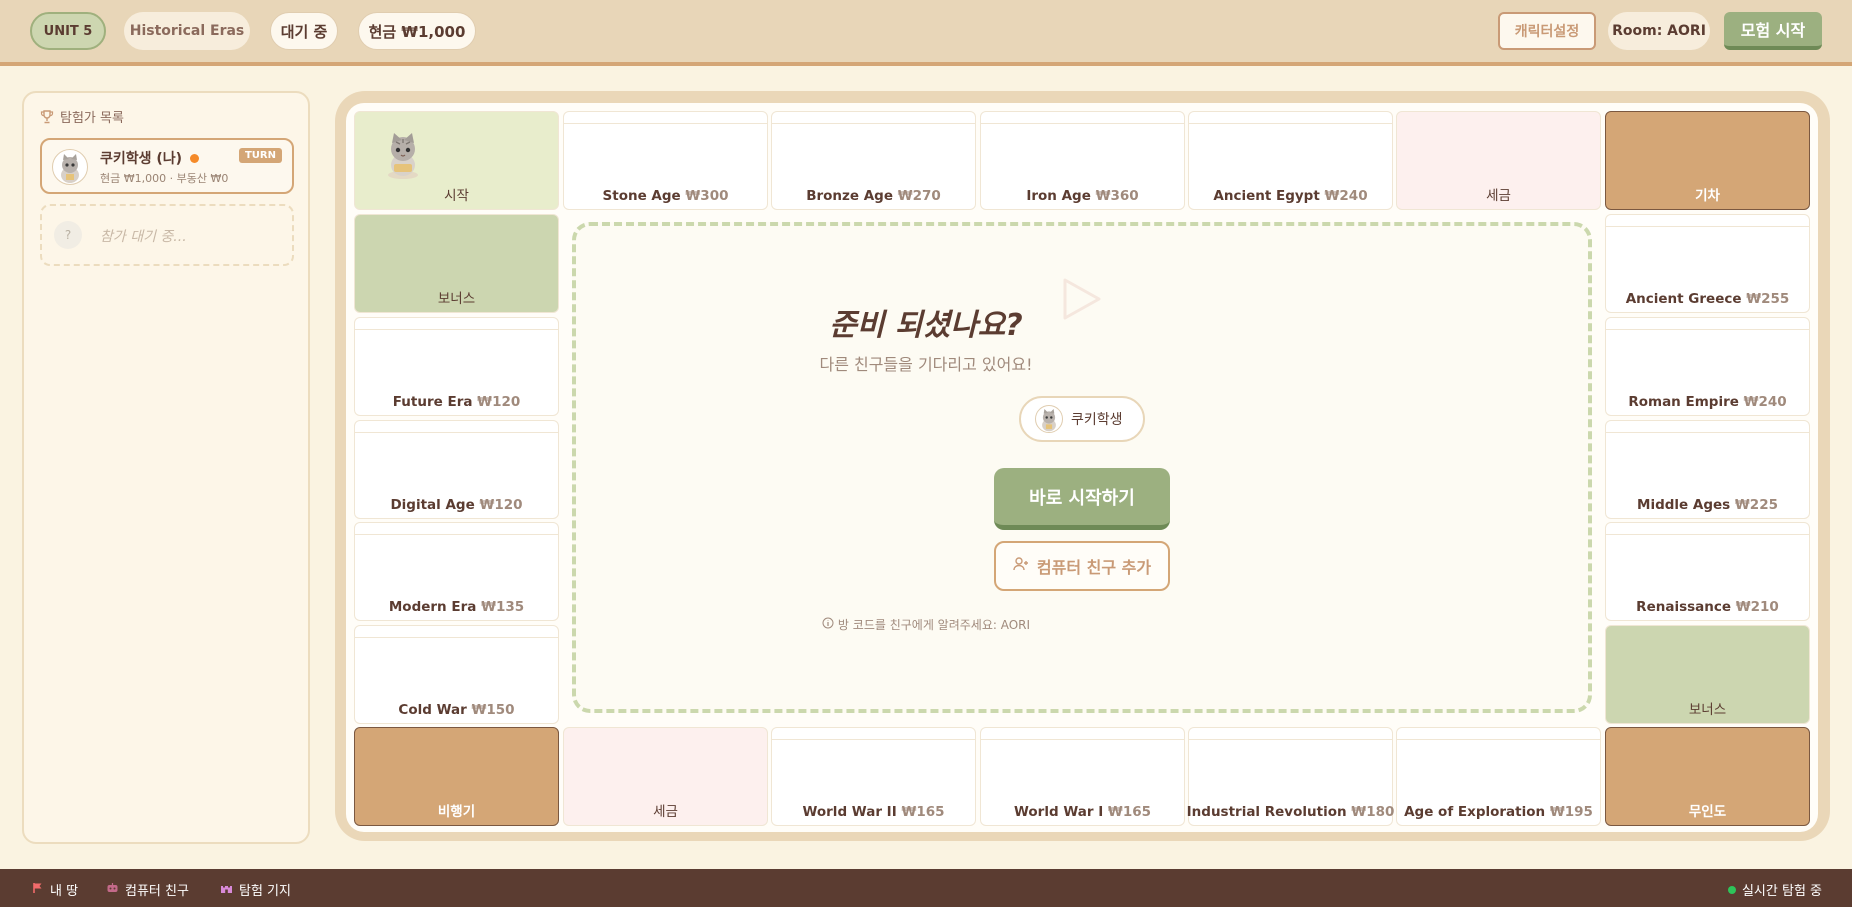  I want to click on tile-price: ₩360, so click(1117, 196).